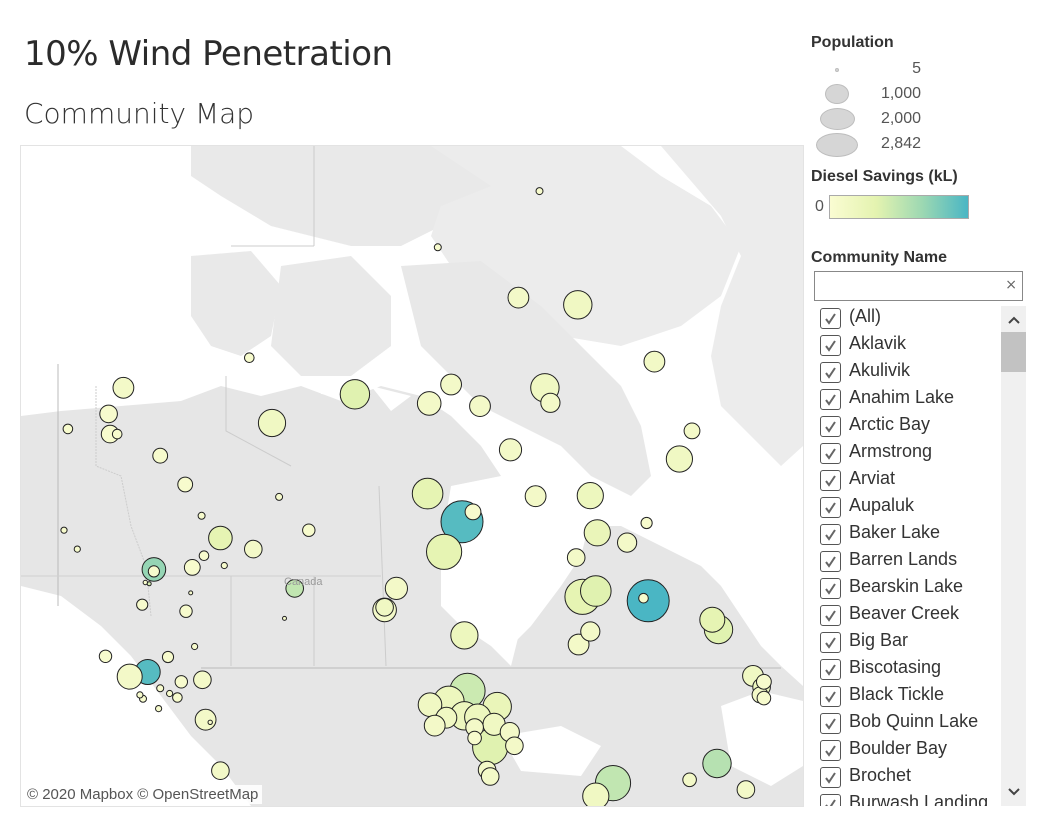 The width and height of the screenshot is (1045, 832). I want to click on community-checkbox-item: Arviat, so click(907, 481).